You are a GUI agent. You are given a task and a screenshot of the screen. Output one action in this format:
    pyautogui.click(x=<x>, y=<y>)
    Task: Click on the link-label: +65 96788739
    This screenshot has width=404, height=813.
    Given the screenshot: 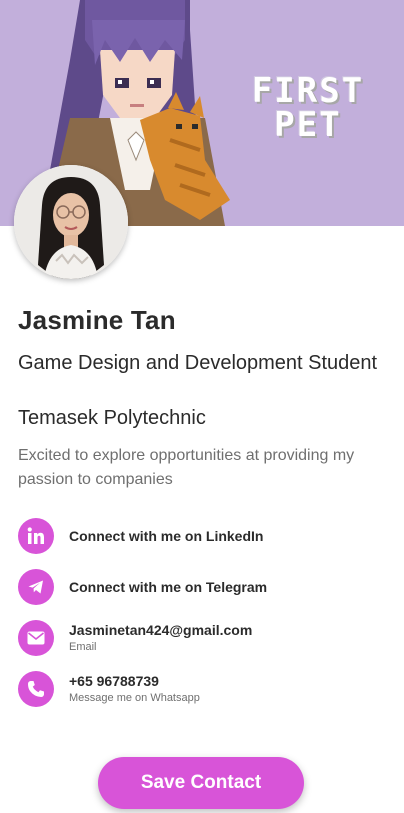 What is the action you would take?
    pyautogui.click(x=114, y=681)
    